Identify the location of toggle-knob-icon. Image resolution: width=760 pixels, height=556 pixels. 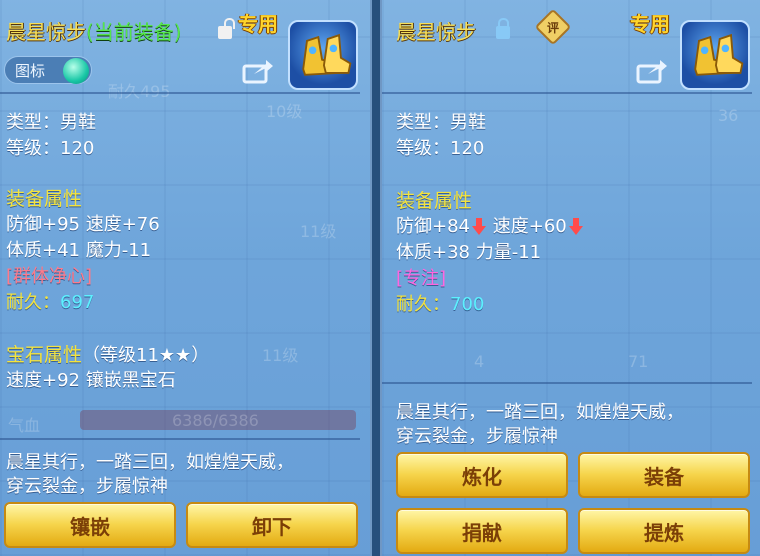
(76, 71).